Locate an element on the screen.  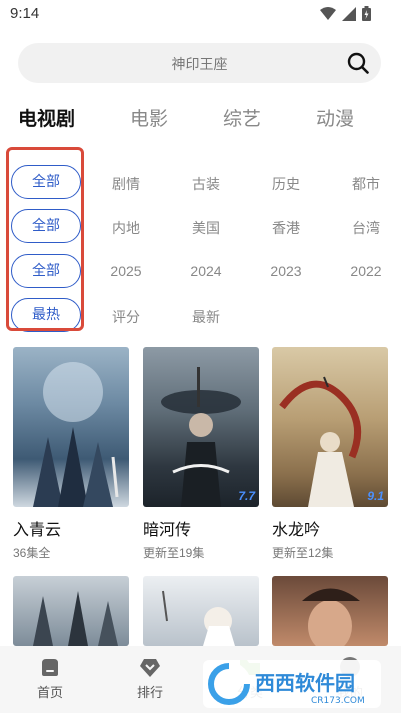
show-episodes: 更新至19集 is located at coordinates (174, 553).